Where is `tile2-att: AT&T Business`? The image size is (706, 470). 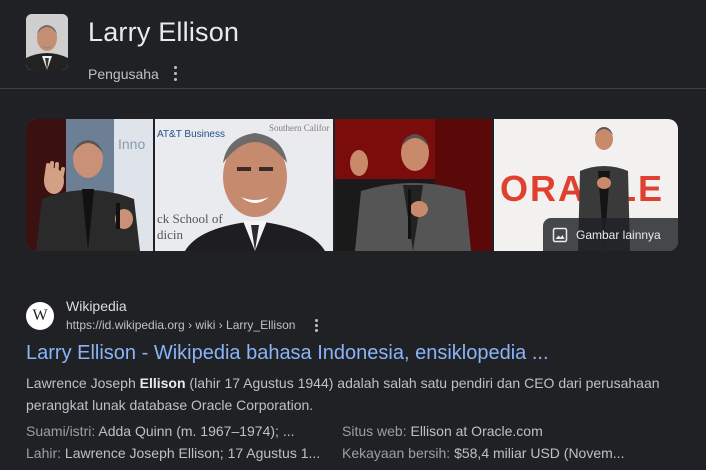
tile2-att: AT&T Business is located at coordinates (191, 134).